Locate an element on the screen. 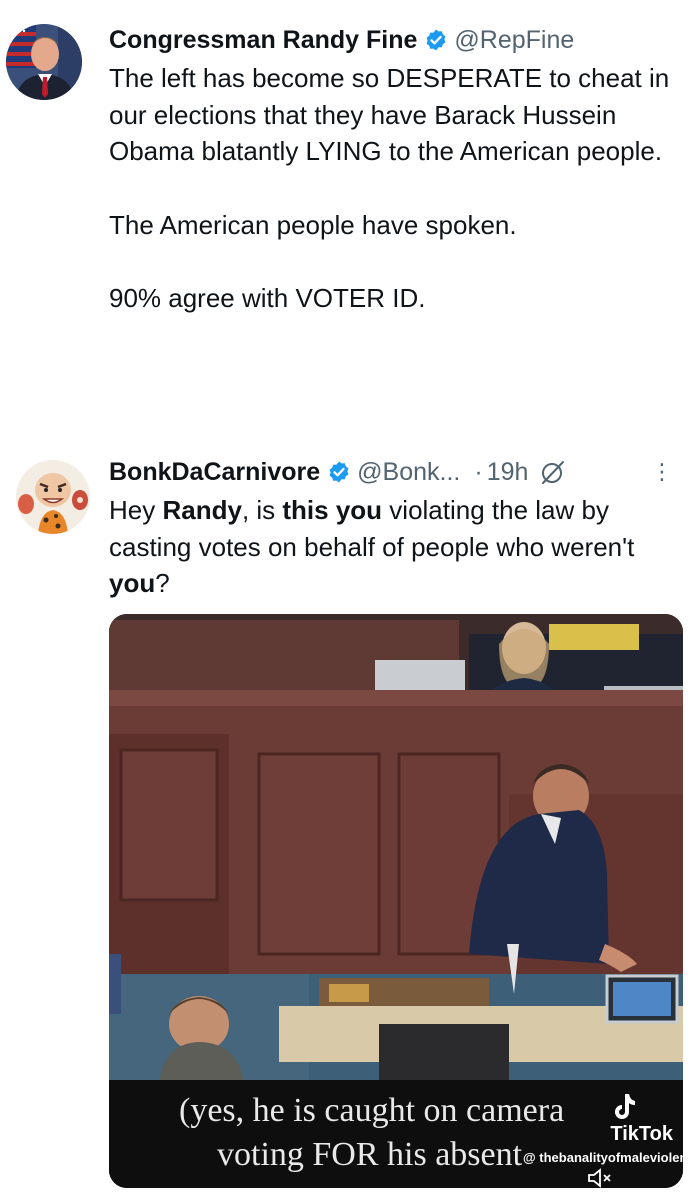 This screenshot has height=1196, width=700. tiktok-username: @ thebanalityofmaleviolence is located at coordinates (603, 1157).